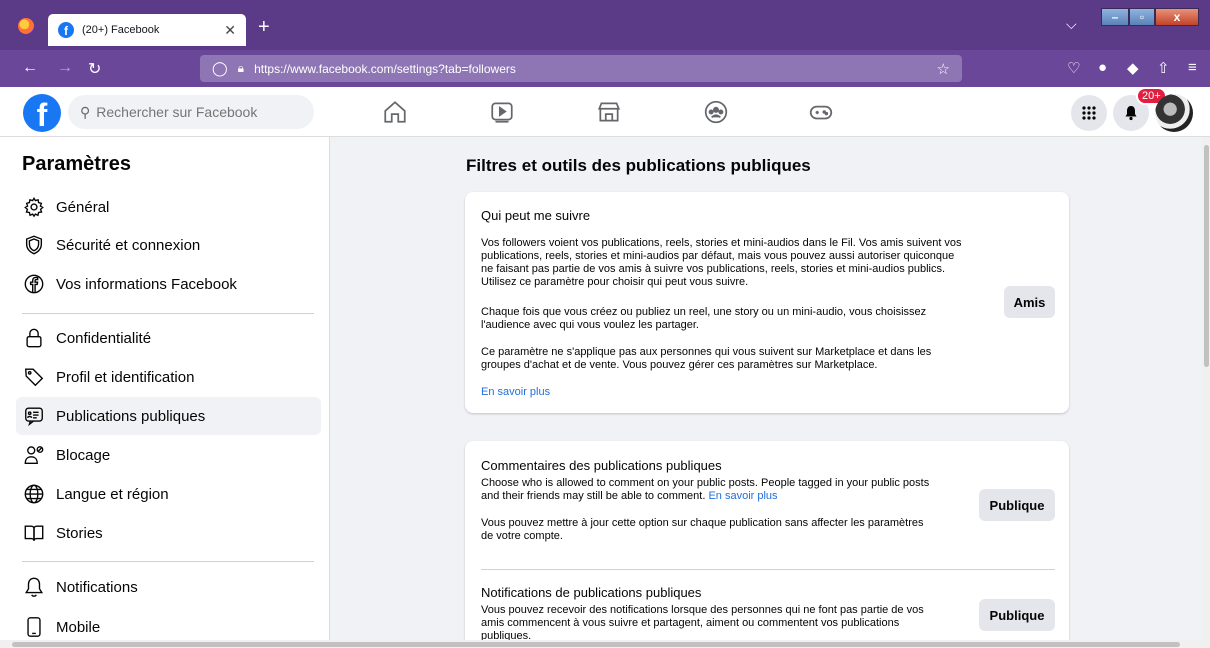 Image resolution: width=1210 pixels, height=648 pixels. I want to click on sidebar-item-label: Mobile, so click(78, 627).